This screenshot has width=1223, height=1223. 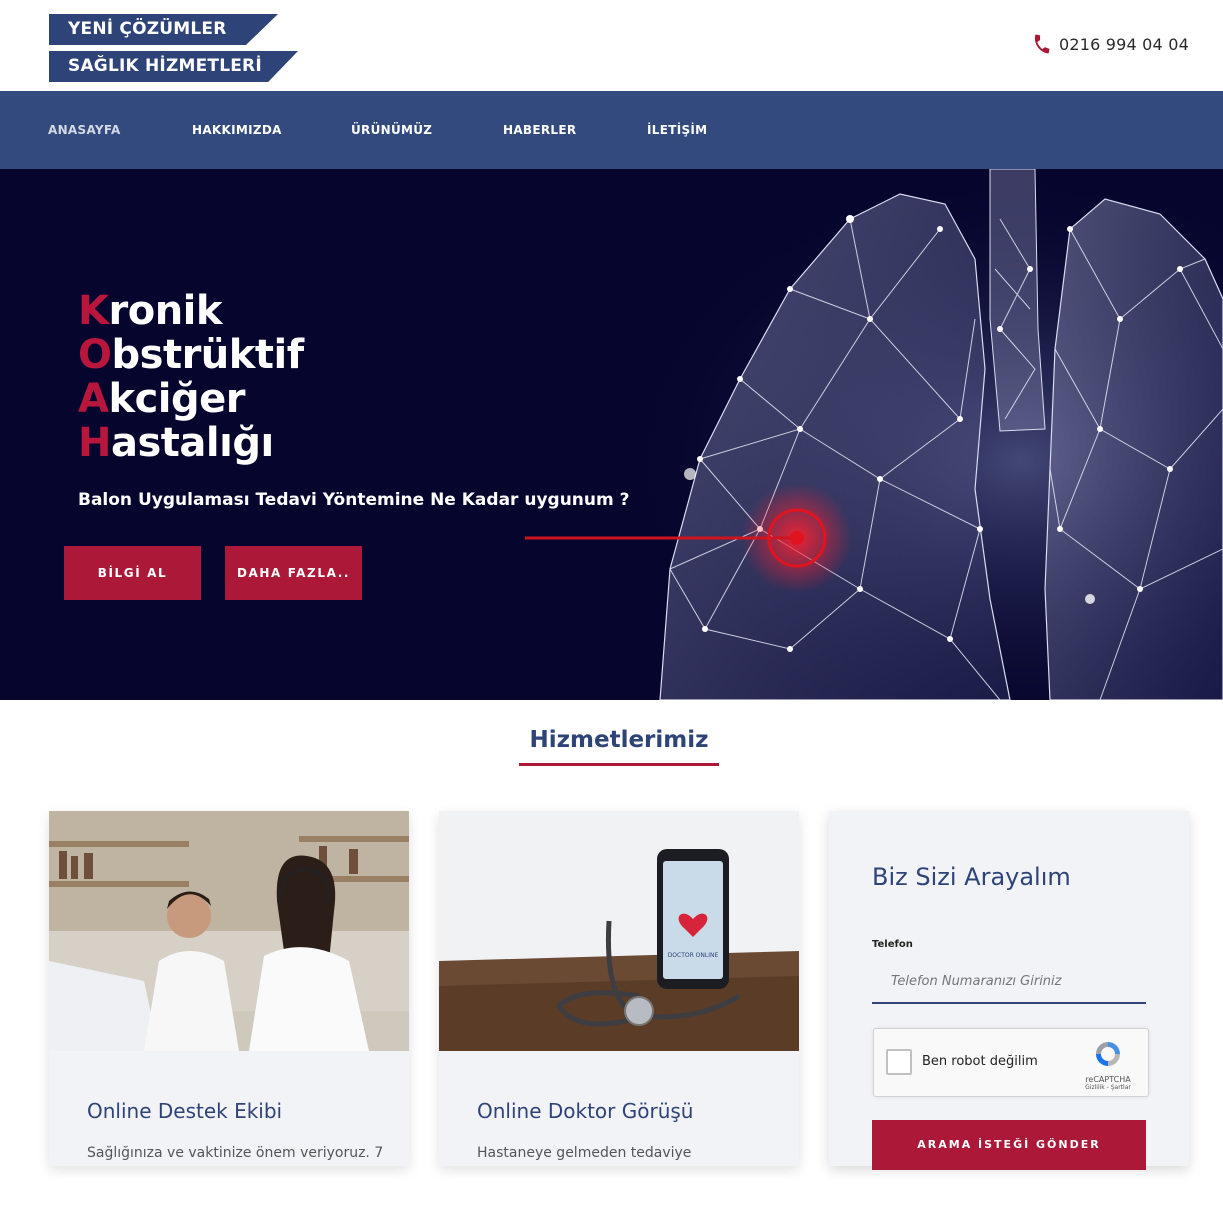 I want to click on card-title: Online Destek Ekibi, so click(x=185, y=1111).